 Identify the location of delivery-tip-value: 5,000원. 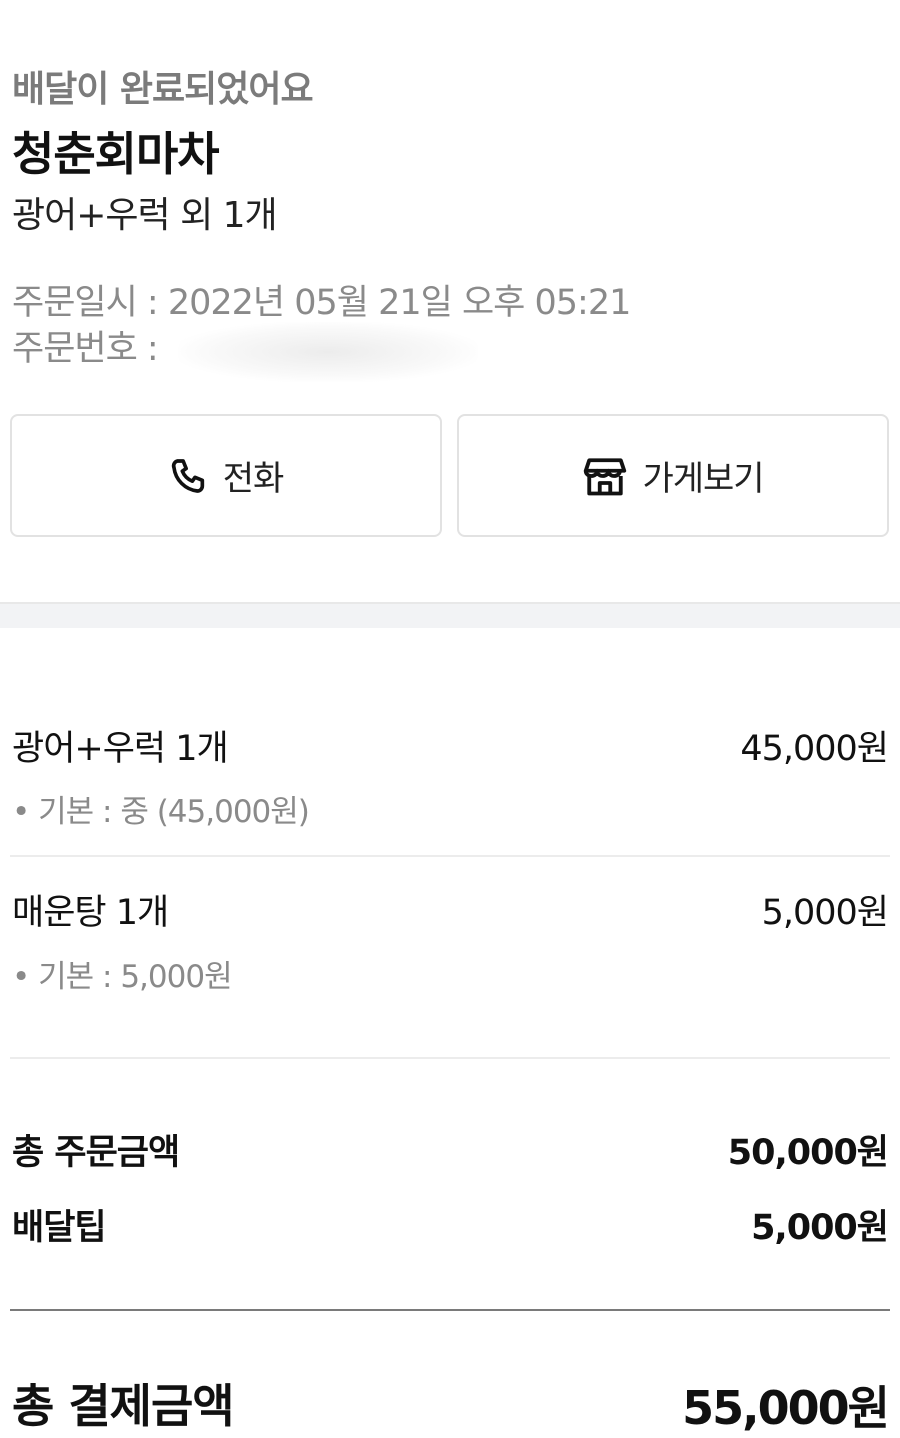
(820, 1228).